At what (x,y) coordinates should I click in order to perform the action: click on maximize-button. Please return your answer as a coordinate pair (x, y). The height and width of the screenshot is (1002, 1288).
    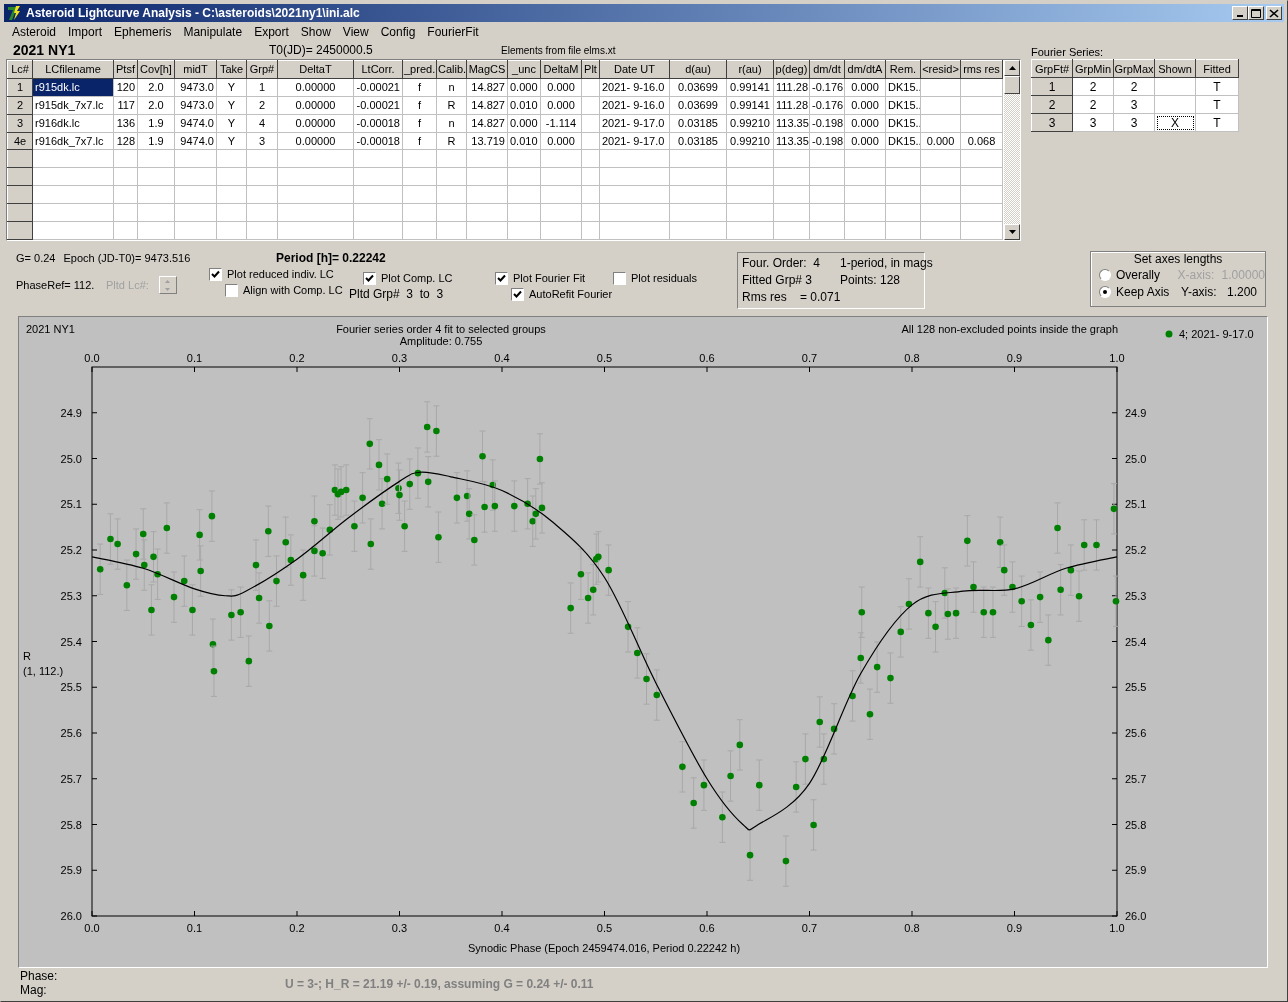
    Looking at the image, I should click on (1256, 13).